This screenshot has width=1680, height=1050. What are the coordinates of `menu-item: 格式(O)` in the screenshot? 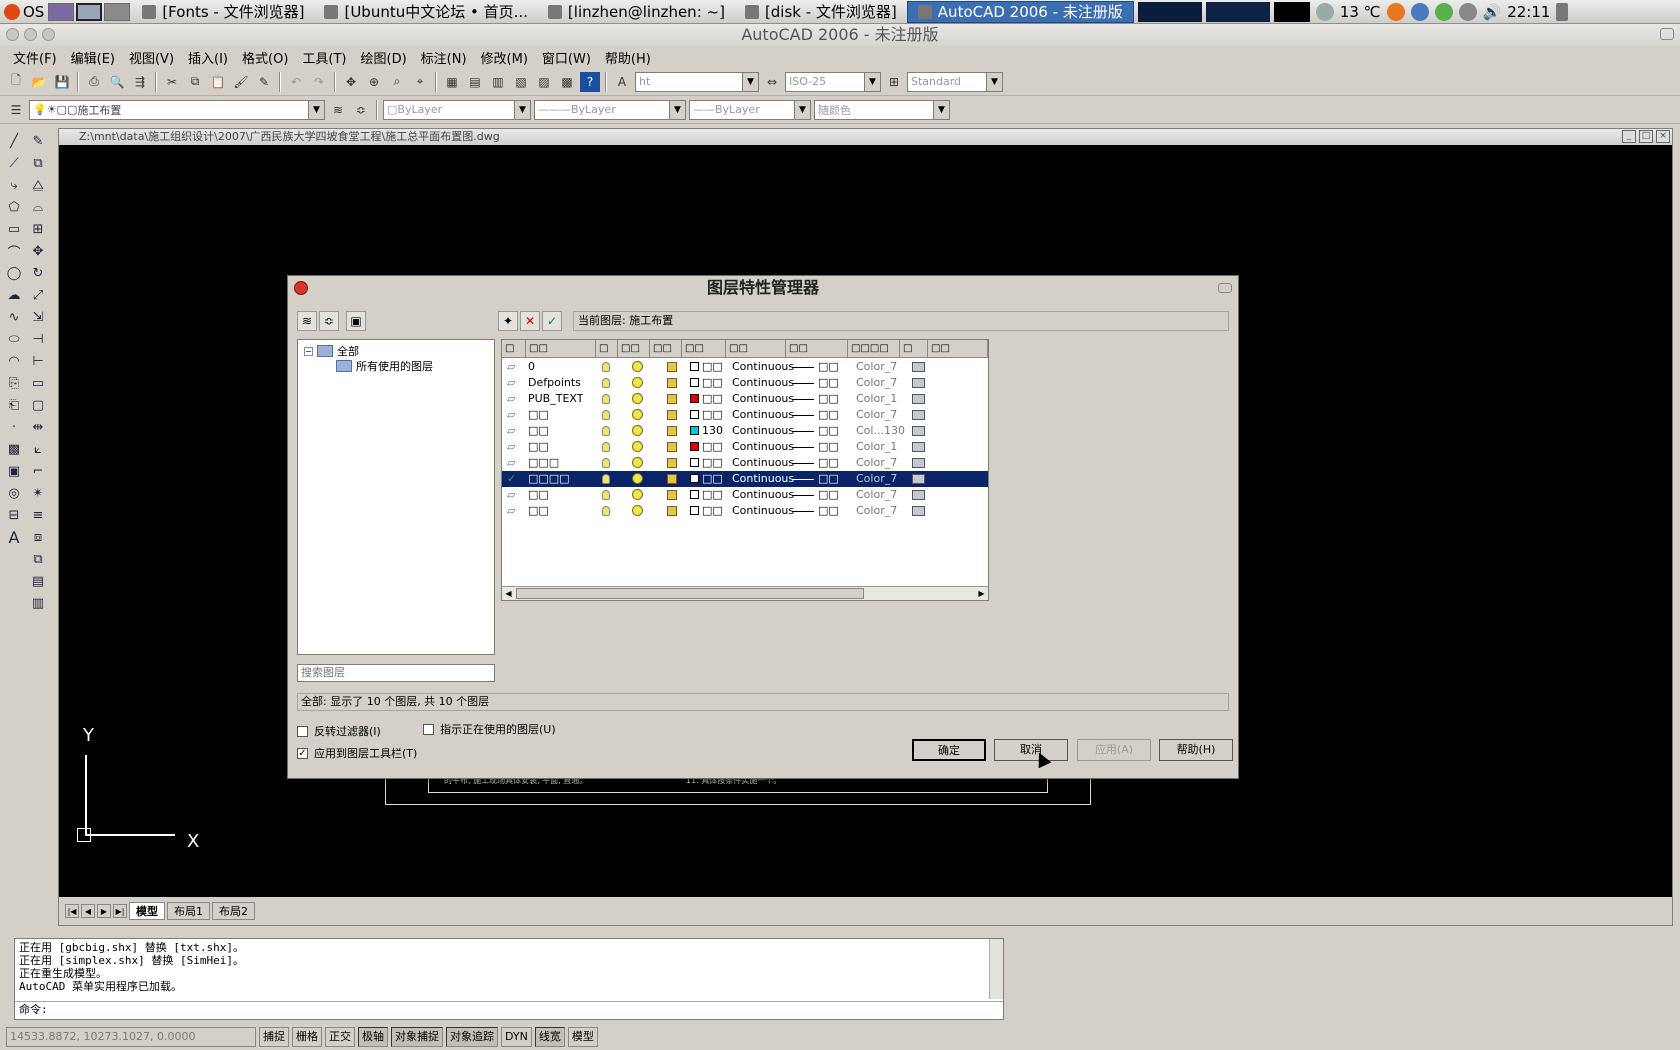 It's located at (265, 57).